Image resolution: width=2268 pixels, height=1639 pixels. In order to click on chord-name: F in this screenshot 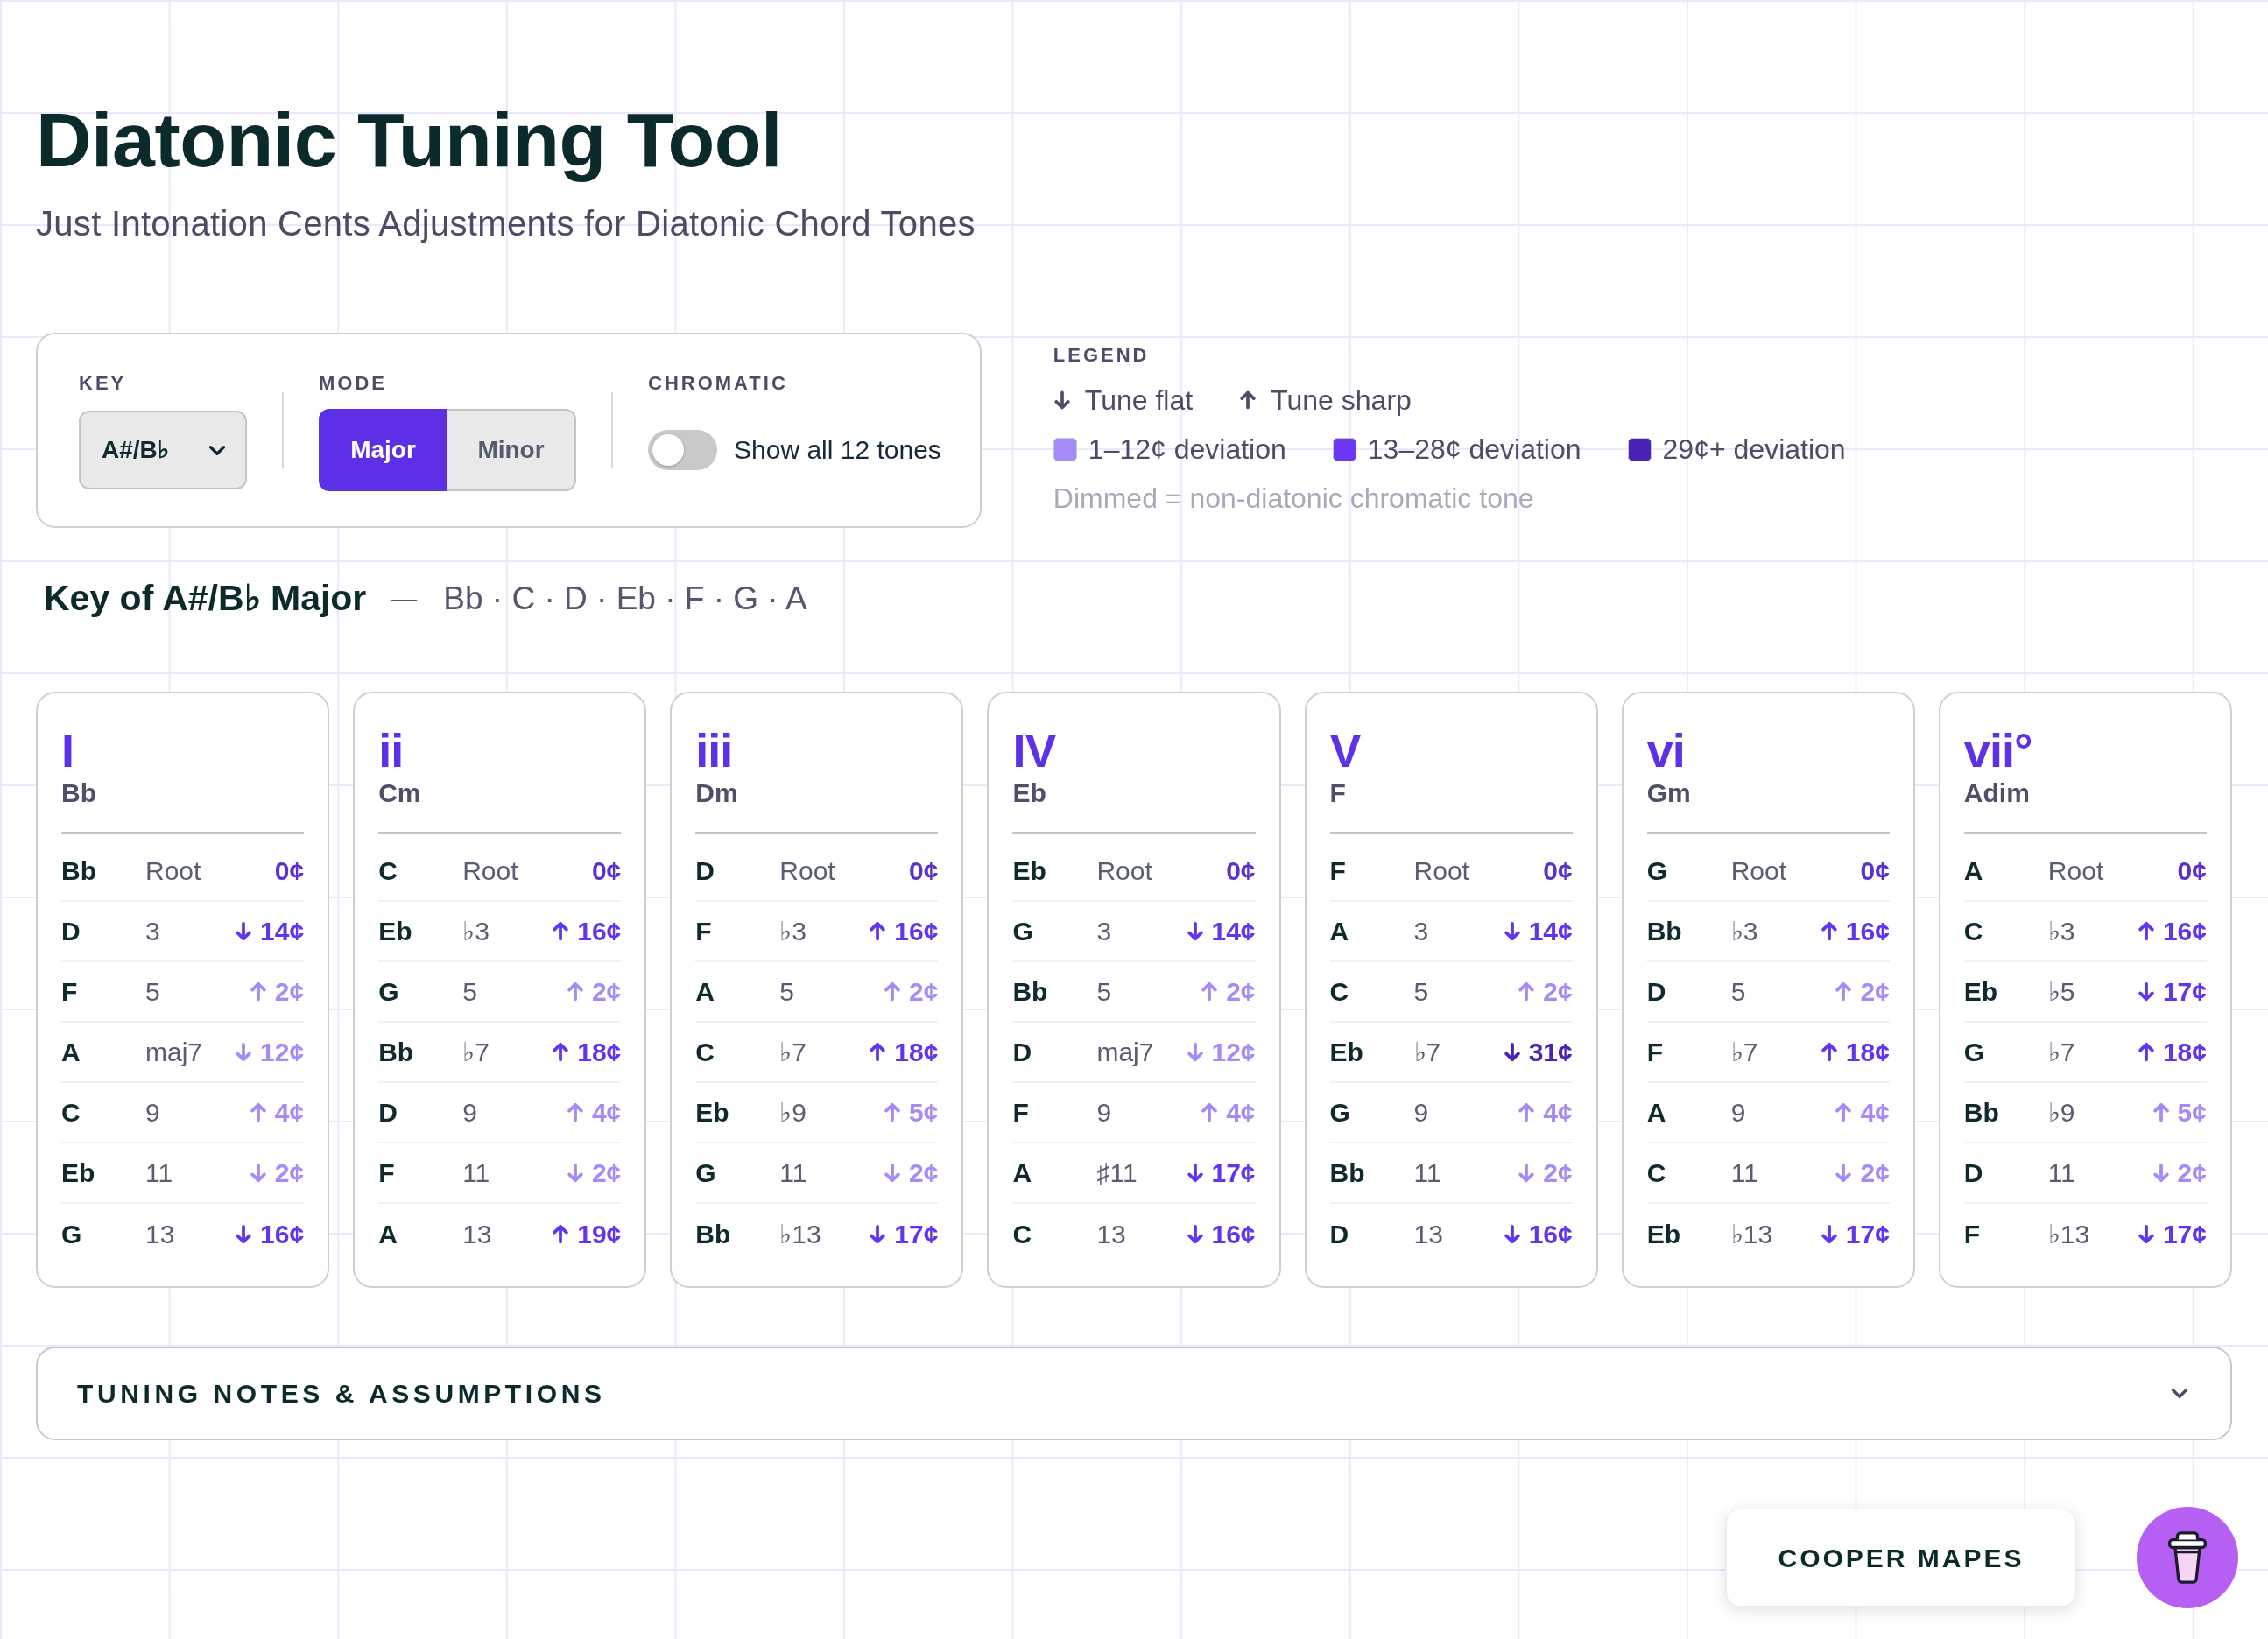, I will do `click(1338, 793)`.